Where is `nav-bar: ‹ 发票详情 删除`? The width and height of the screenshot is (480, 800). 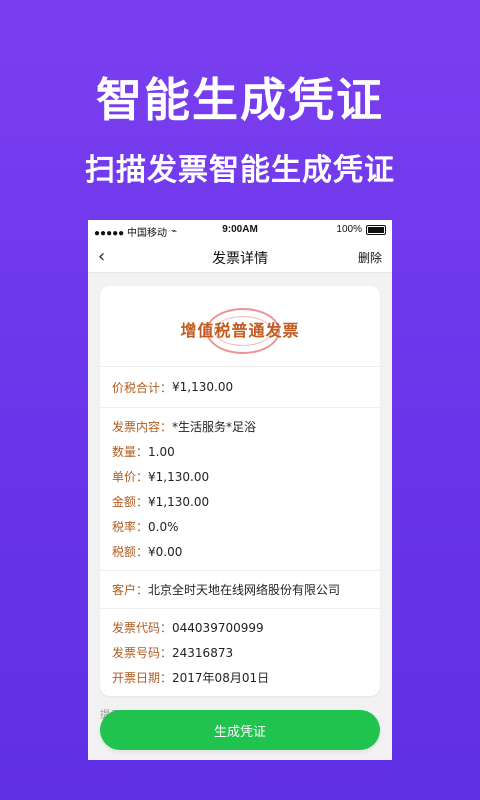 nav-bar: ‹ 发票详情 删除 is located at coordinates (240, 256).